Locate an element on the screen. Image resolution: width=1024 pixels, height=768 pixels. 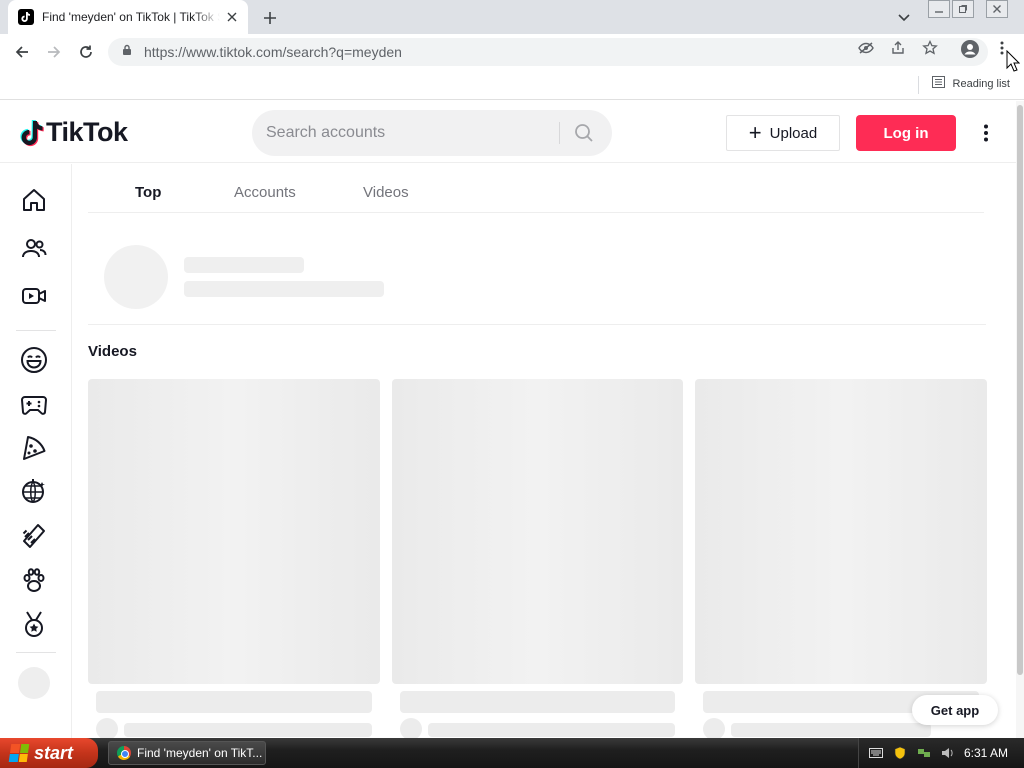
dance-icon is located at coordinates (34, 492).